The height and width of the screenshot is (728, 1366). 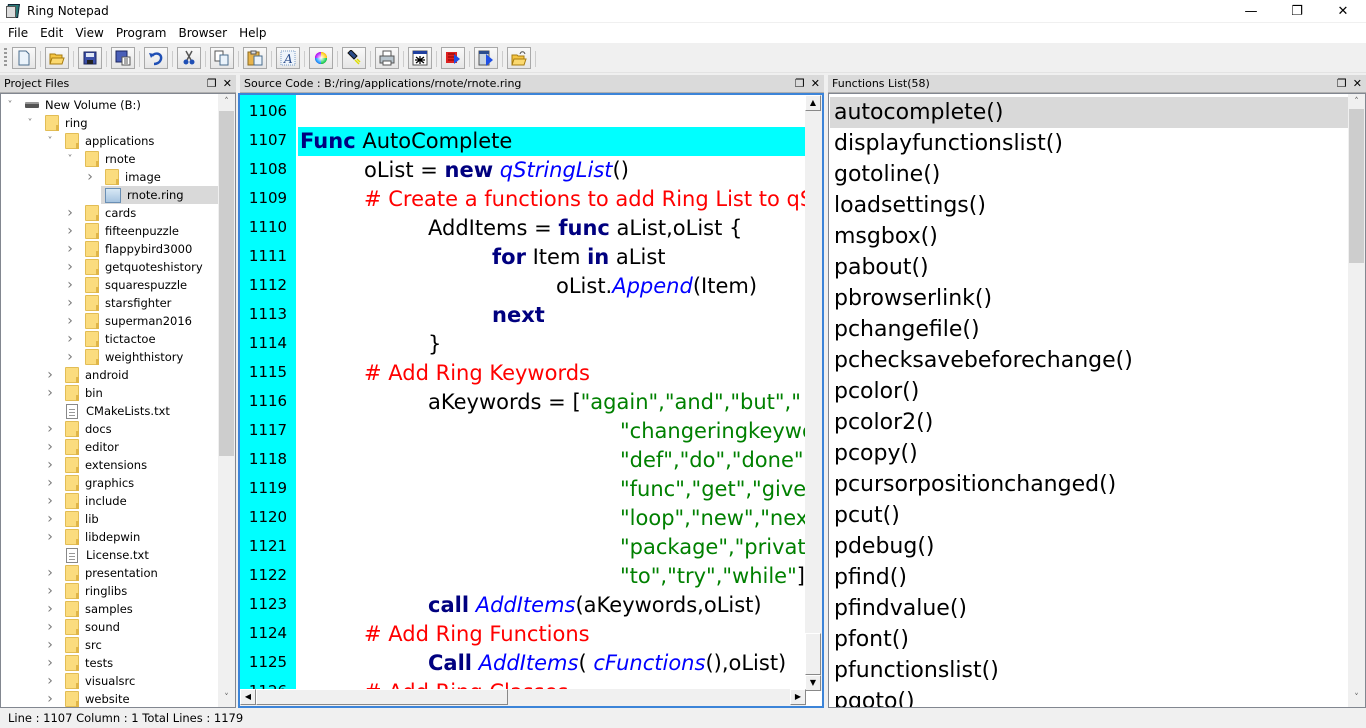 What do you see at coordinates (79, 573) in the screenshot?
I see `tree-item: › presentation` at bounding box center [79, 573].